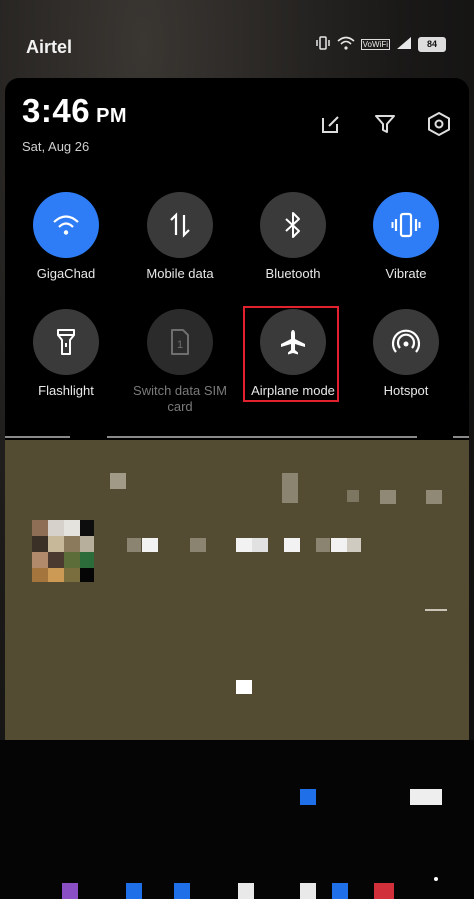 This screenshot has height=899, width=474. Describe the element at coordinates (439, 124) in the screenshot. I see `settings-icon` at that location.